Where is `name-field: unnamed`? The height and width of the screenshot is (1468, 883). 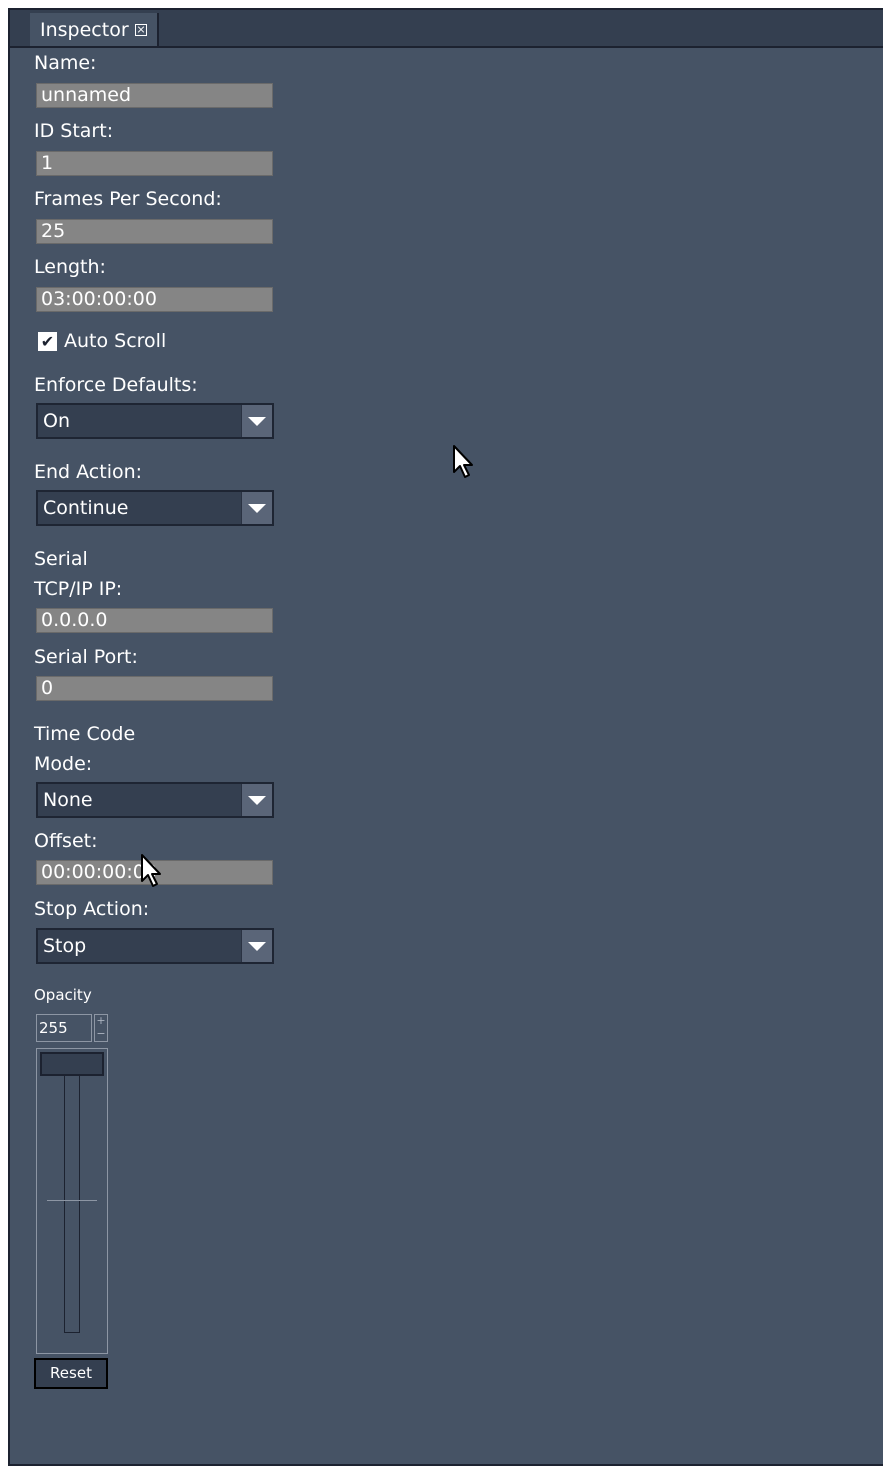
name-field: unnamed is located at coordinates (154, 95).